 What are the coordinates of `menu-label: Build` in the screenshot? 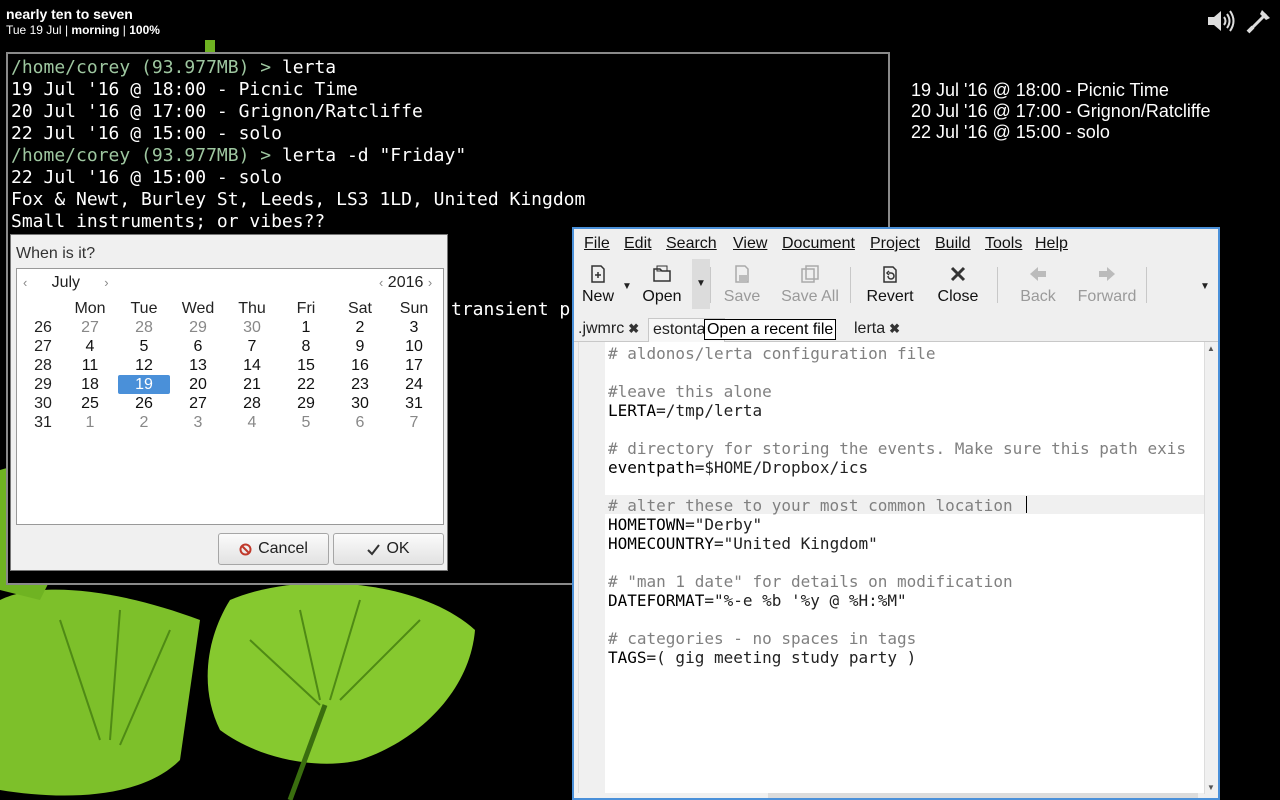 It's located at (953, 243).